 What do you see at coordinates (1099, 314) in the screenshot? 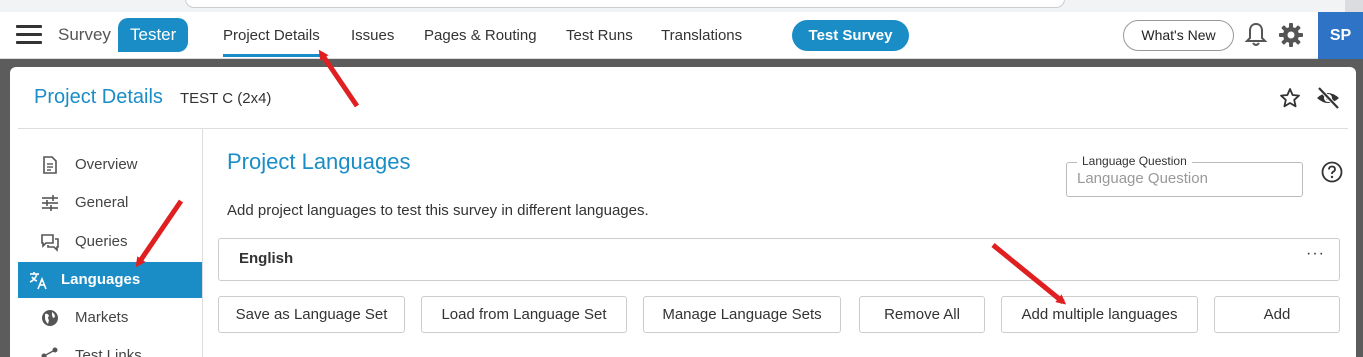
I see `add-multiple-languages-button: Add multiple languages` at bounding box center [1099, 314].